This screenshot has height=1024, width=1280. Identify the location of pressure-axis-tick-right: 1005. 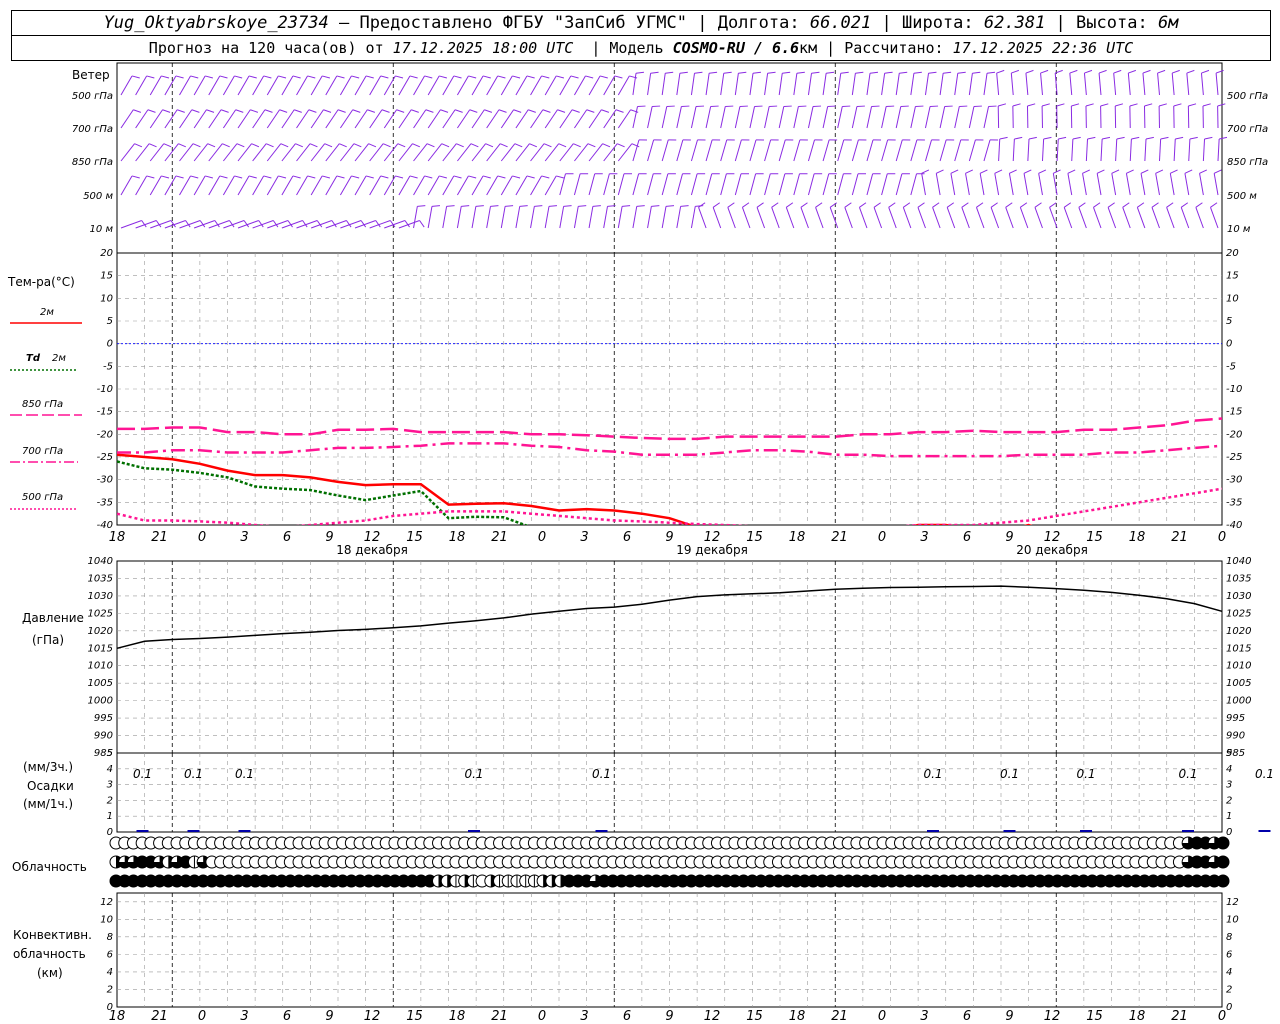
(1238, 683).